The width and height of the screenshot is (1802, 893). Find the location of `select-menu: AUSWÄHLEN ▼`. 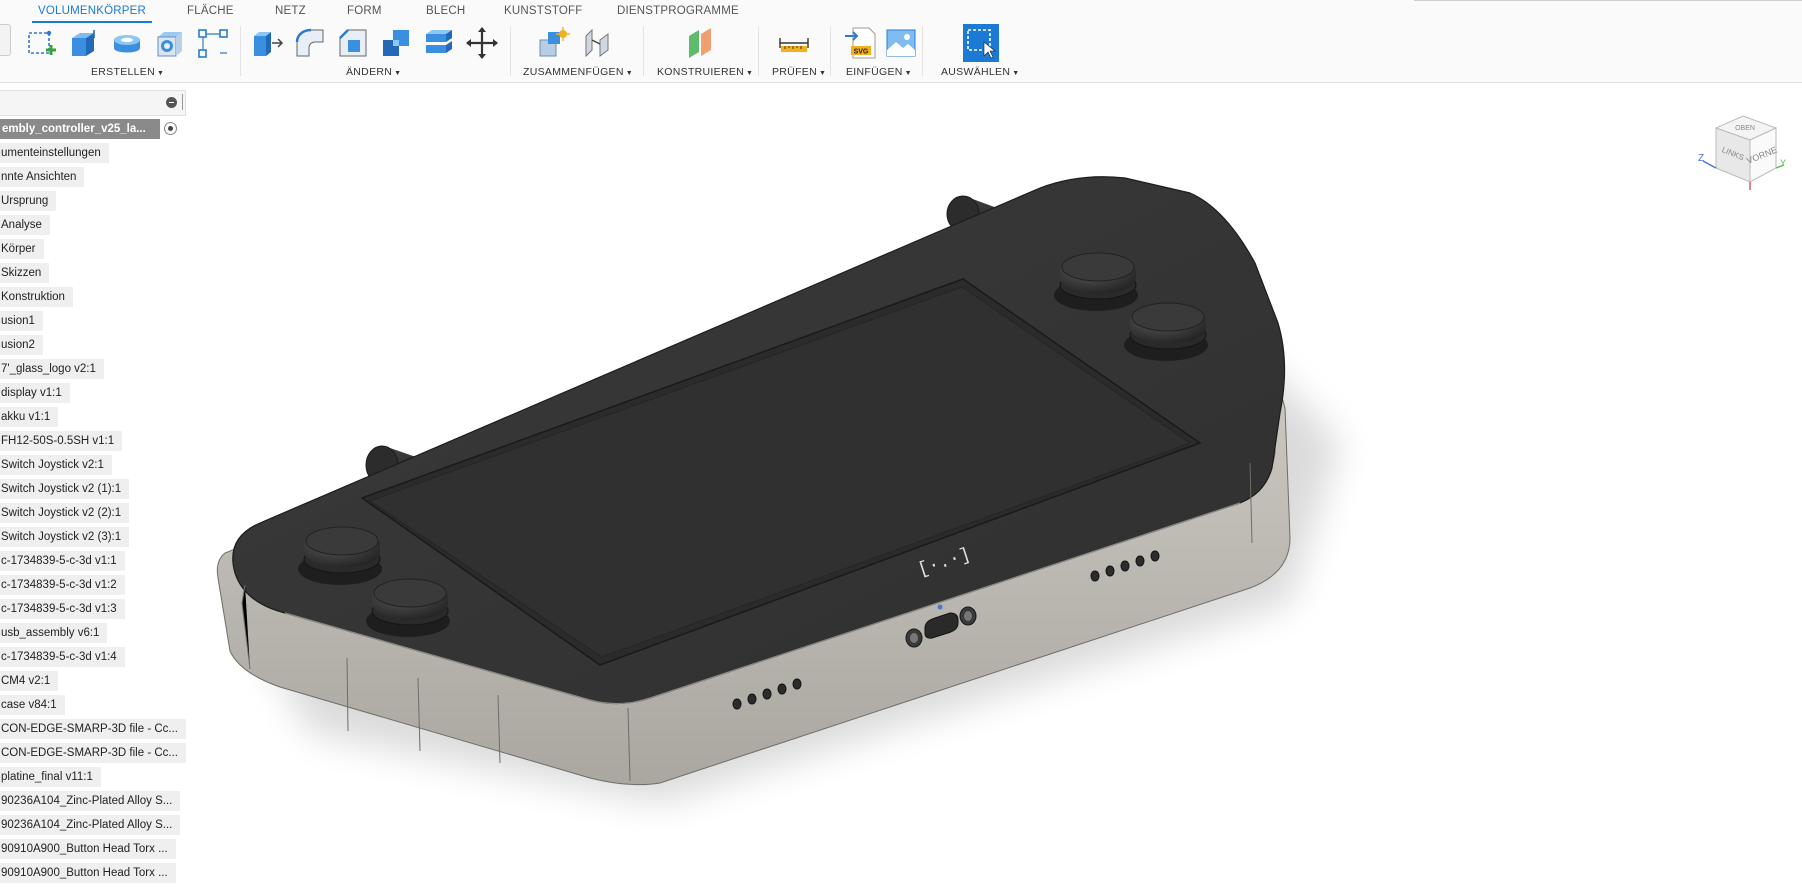

select-menu: AUSWÄHLEN ▼ is located at coordinates (980, 72).